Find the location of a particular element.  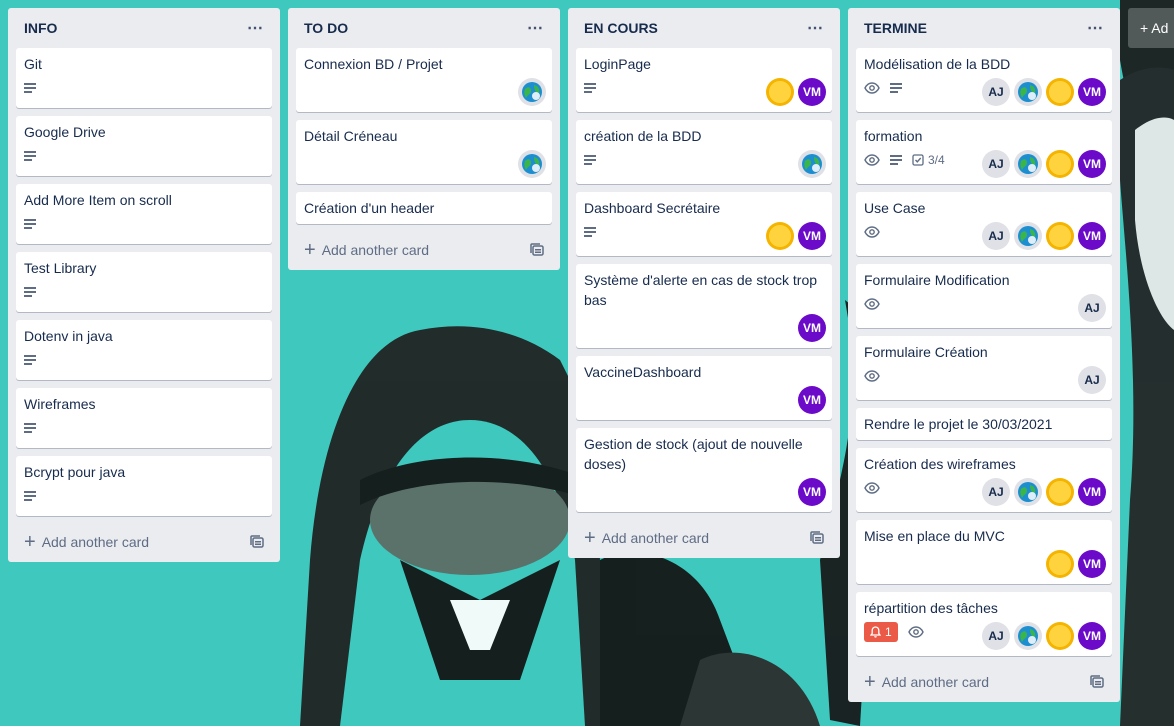

card-title: Rendre le projet le 30/03/2021 is located at coordinates (958, 424).